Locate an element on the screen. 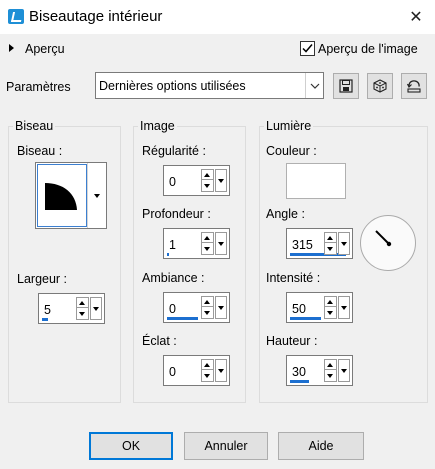  shininess-label: Éclat : is located at coordinates (159, 341).